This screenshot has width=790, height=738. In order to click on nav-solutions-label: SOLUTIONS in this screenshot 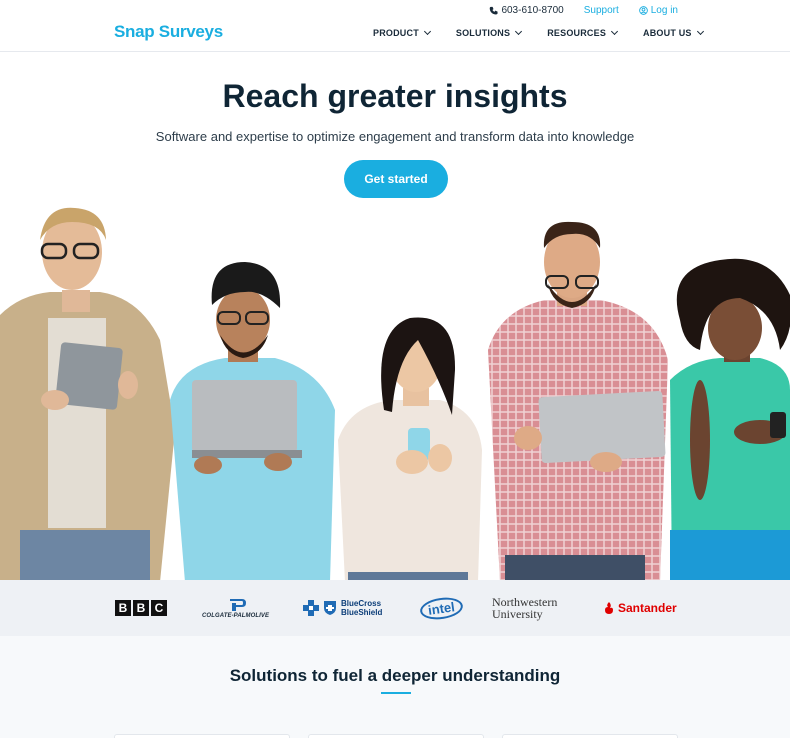, I will do `click(483, 33)`.